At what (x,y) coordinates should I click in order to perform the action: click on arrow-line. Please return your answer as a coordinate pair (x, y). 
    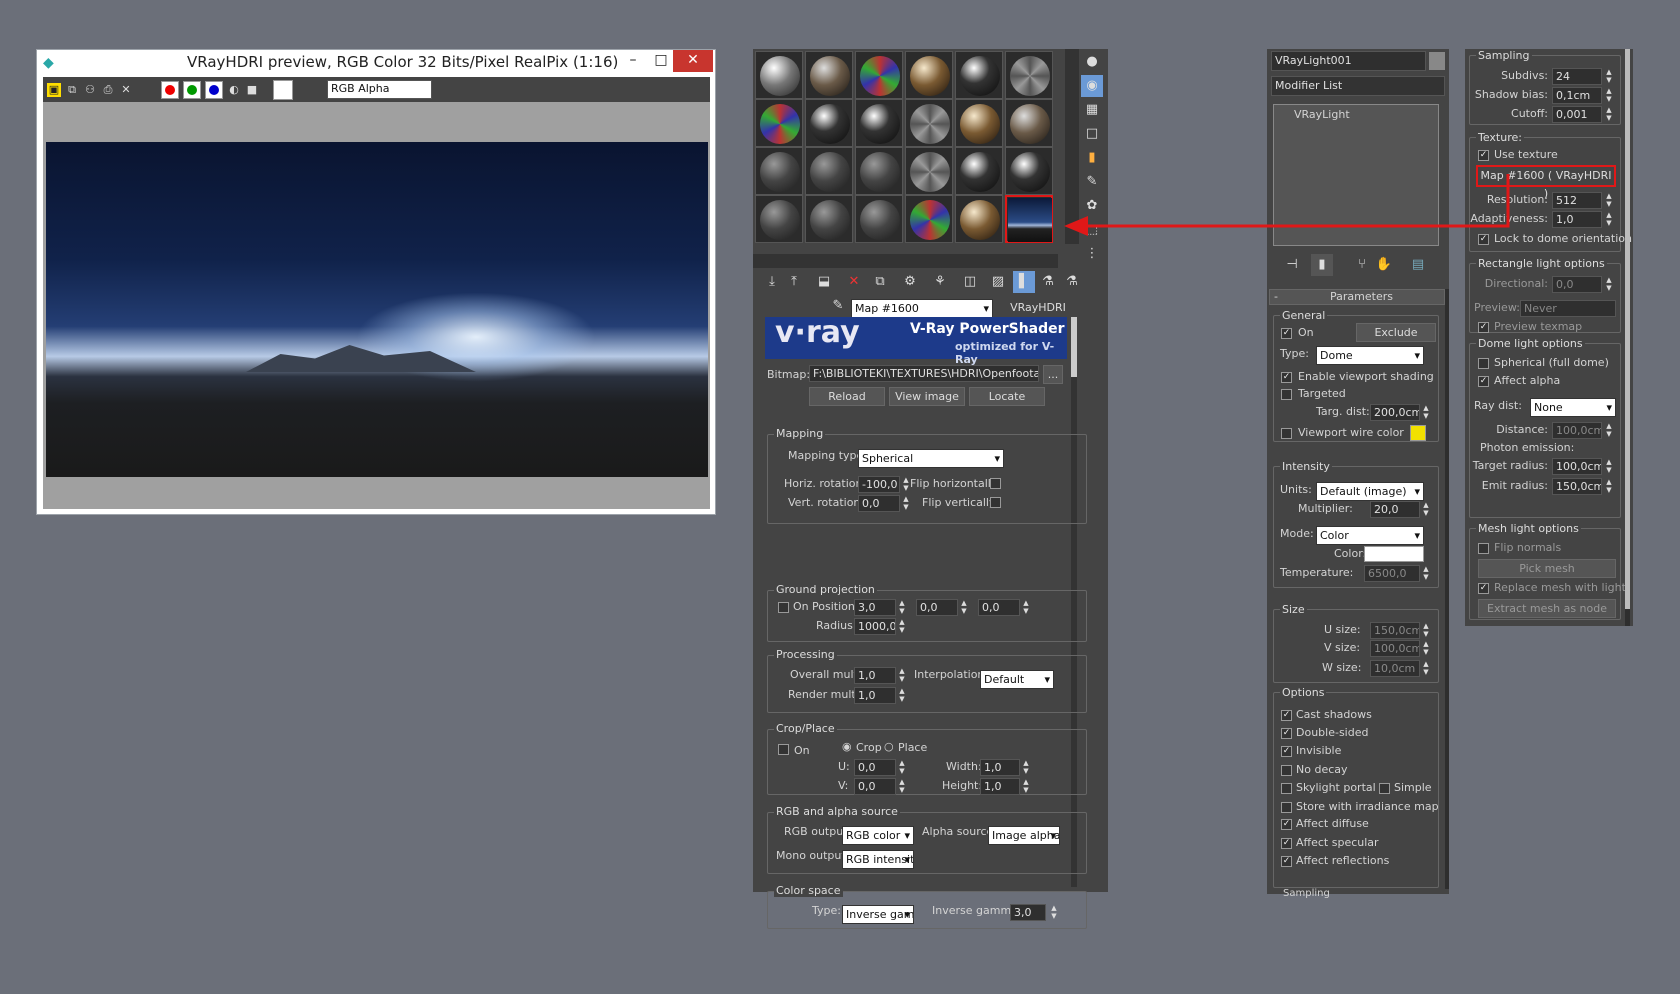
    Looking at the image, I should click on (1298, 201).